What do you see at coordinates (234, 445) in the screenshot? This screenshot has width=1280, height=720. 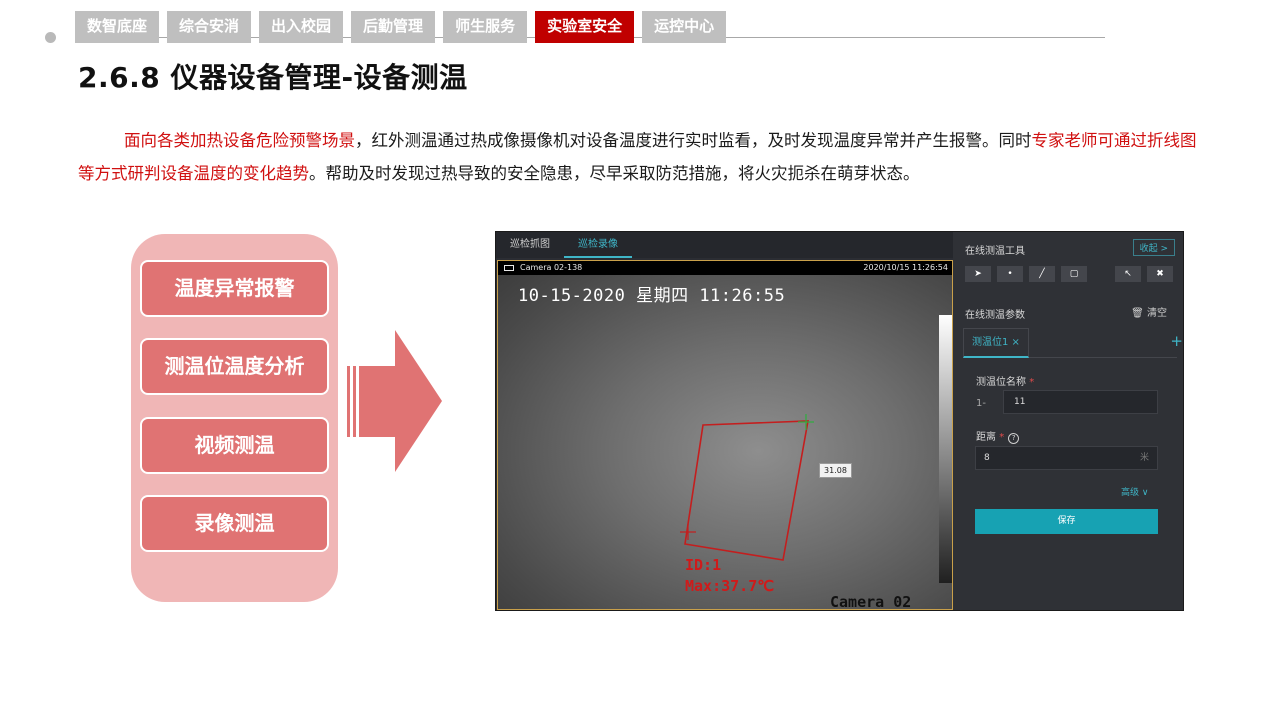 I see `feature-video-temp: 视频测温` at bounding box center [234, 445].